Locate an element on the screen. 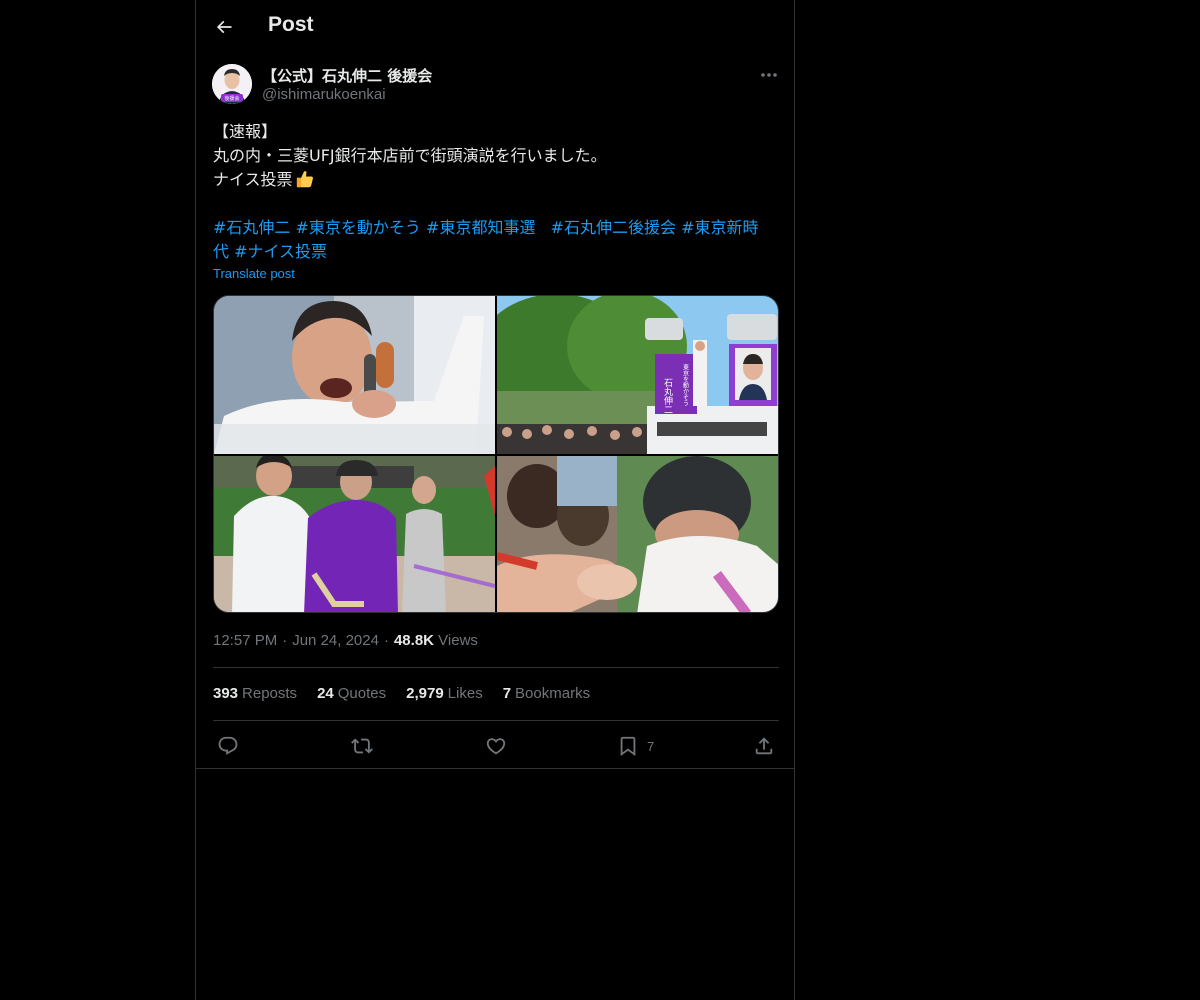 This screenshot has width=1200, height=1000. action-bar: 7 is located at coordinates (496, 746).